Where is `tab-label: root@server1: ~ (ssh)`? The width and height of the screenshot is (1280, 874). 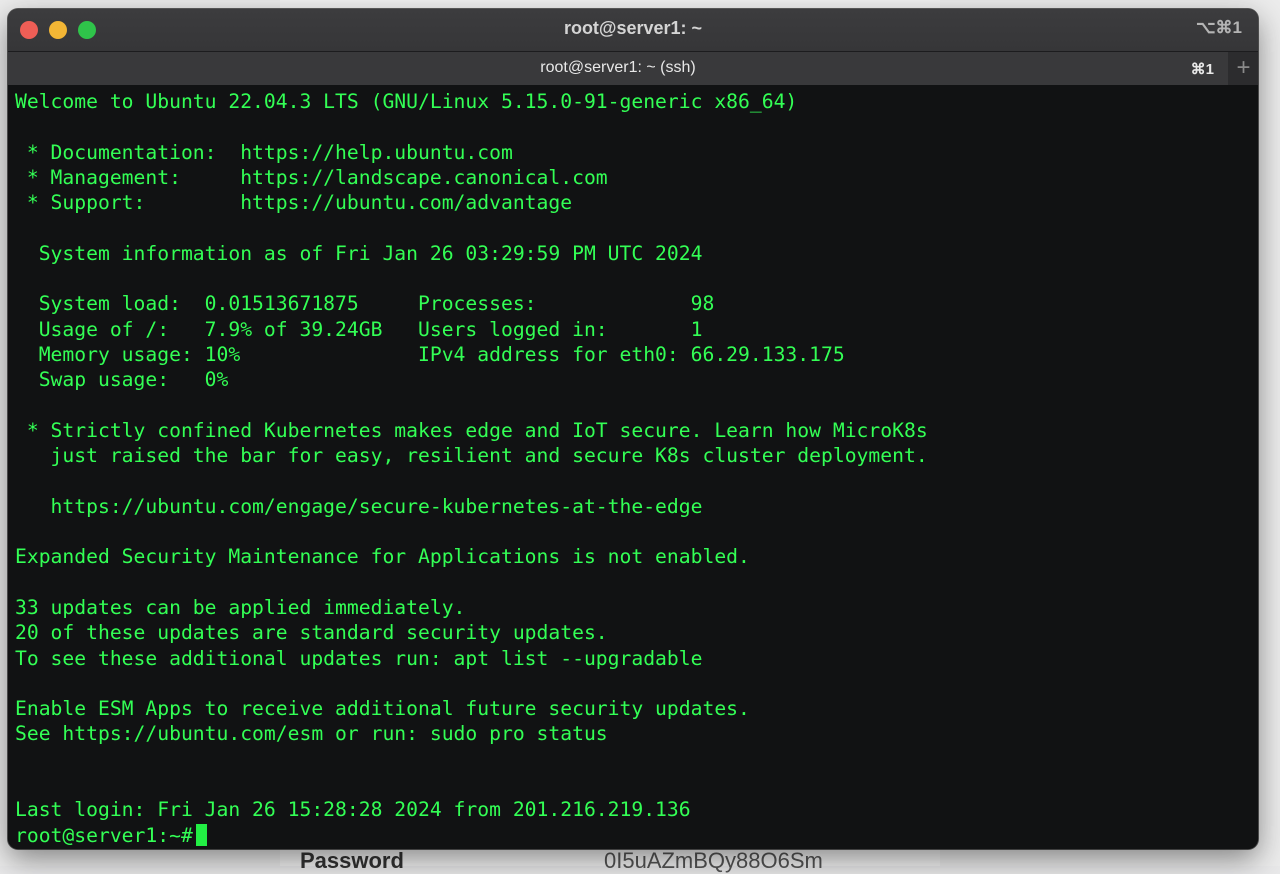 tab-label: root@server1: ~ (ssh) is located at coordinates (618, 67).